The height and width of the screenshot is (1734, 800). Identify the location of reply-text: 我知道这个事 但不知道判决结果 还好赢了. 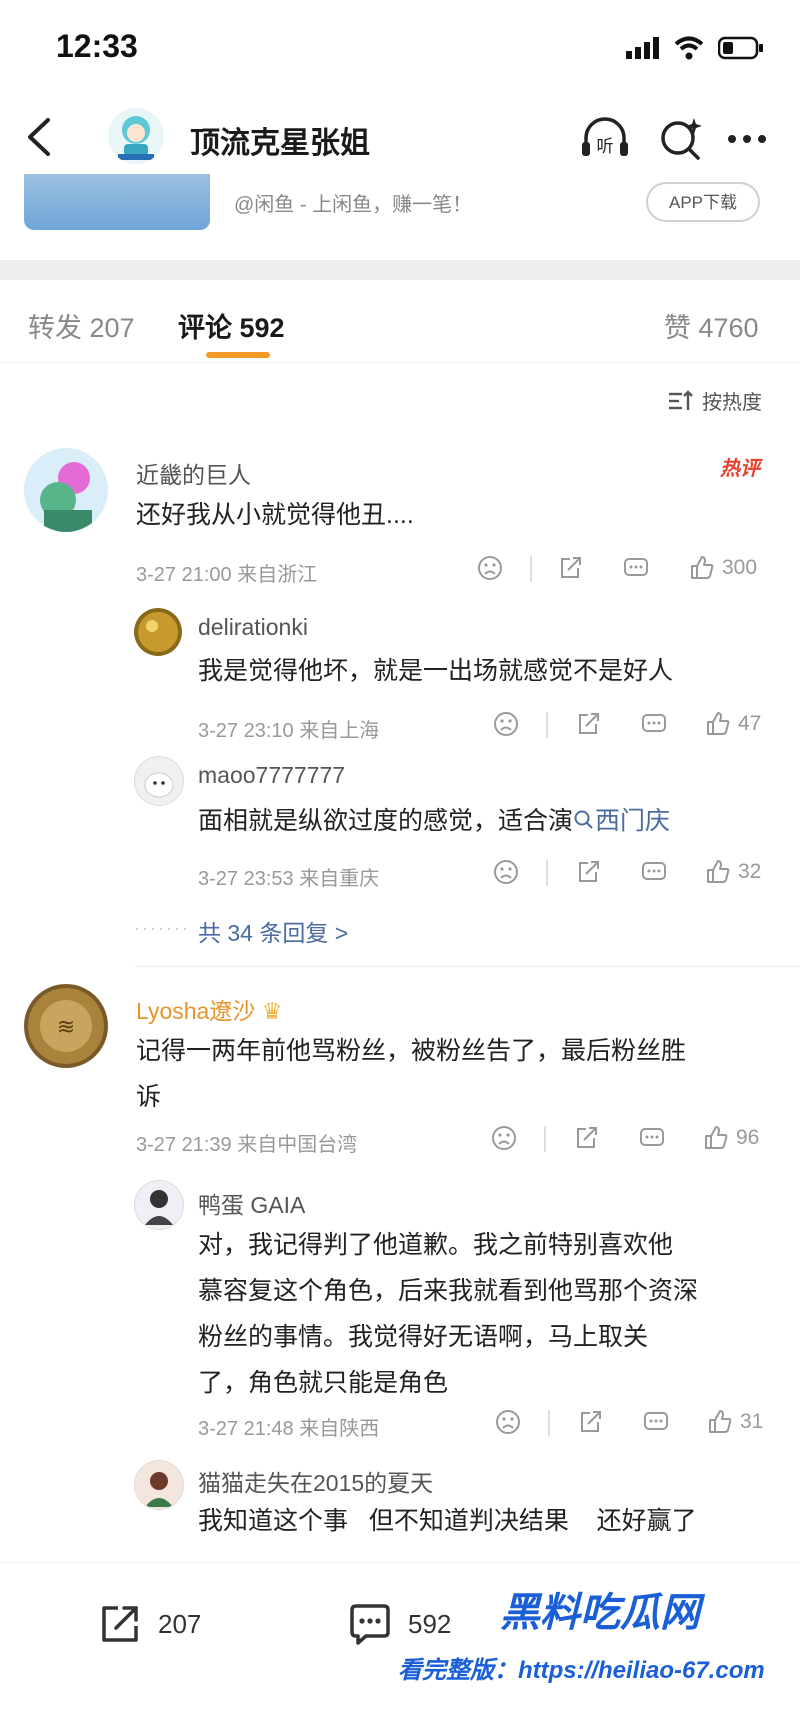
(447, 1521).